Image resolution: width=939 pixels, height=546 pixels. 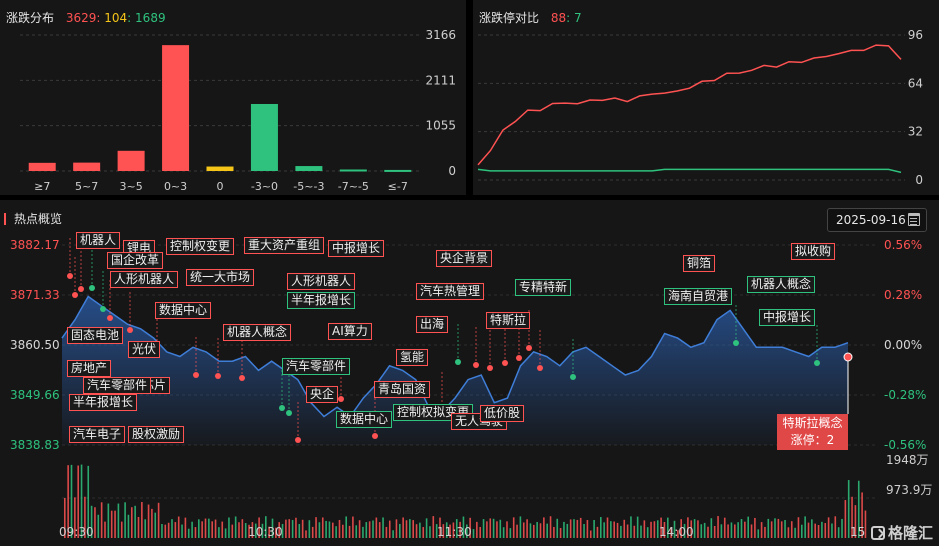 I want to click on concept-label: 专精特新, so click(x=543, y=287).